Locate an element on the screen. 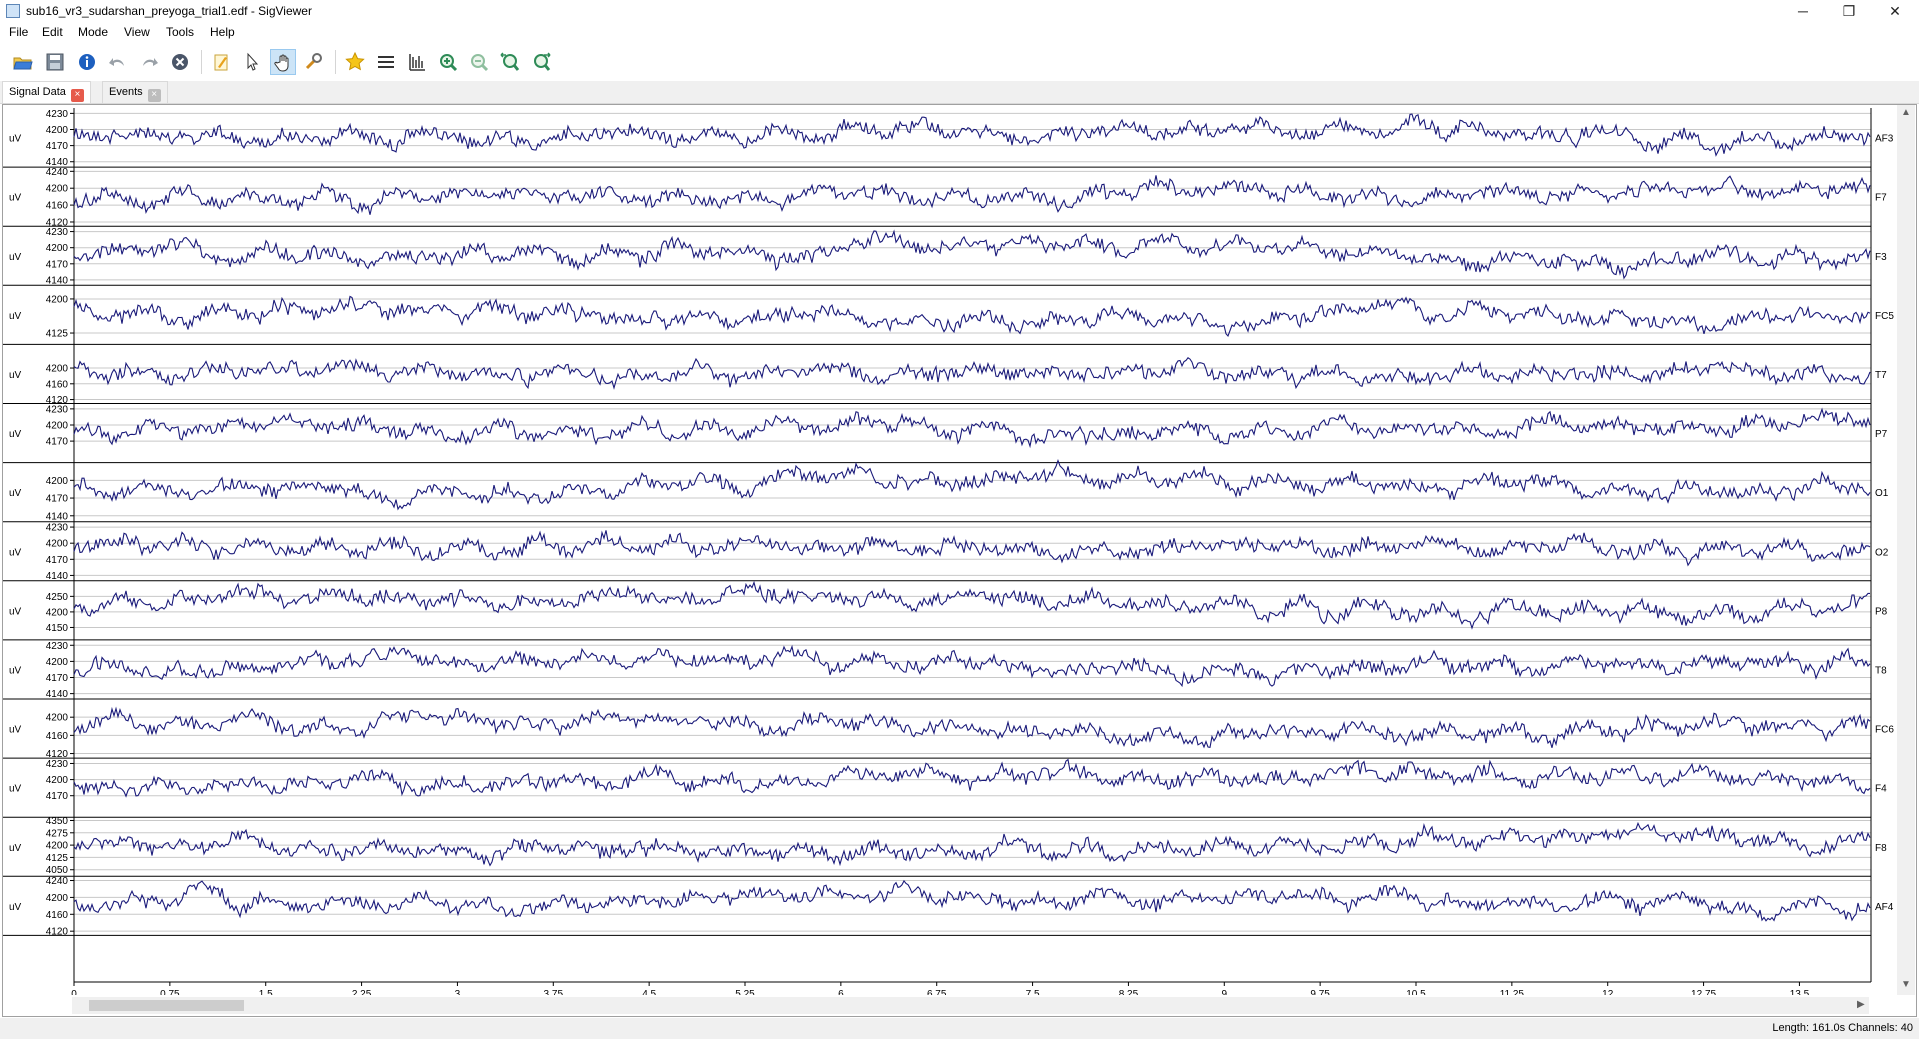 This screenshot has width=1919, height=1039. pointer-mode-icon is located at coordinates (252, 62).